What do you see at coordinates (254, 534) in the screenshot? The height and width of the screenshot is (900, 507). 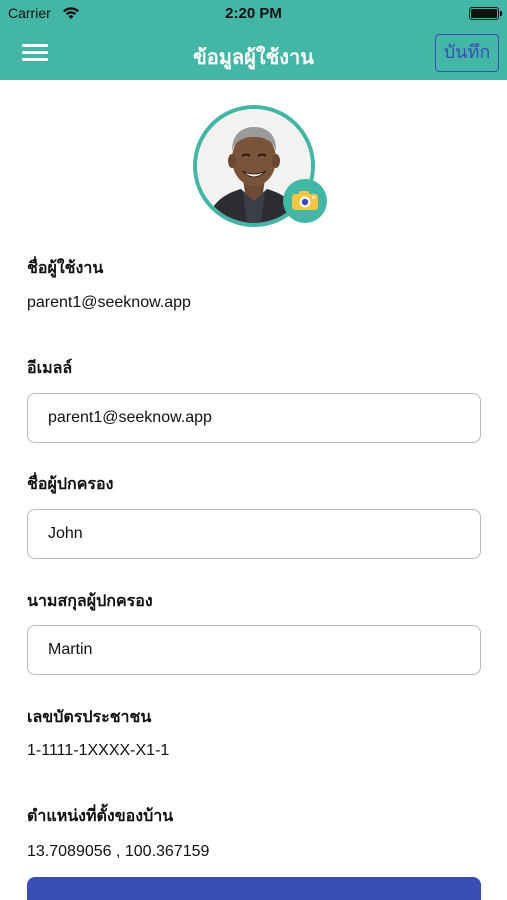 I see `first-name-field: John` at bounding box center [254, 534].